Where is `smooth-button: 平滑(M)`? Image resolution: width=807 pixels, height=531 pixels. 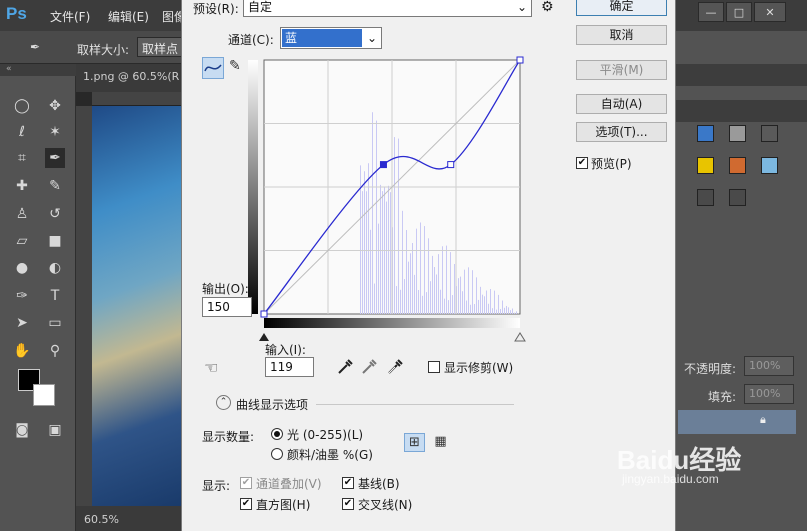
smooth-button: 平滑(M) is located at coordinates (621, 70).